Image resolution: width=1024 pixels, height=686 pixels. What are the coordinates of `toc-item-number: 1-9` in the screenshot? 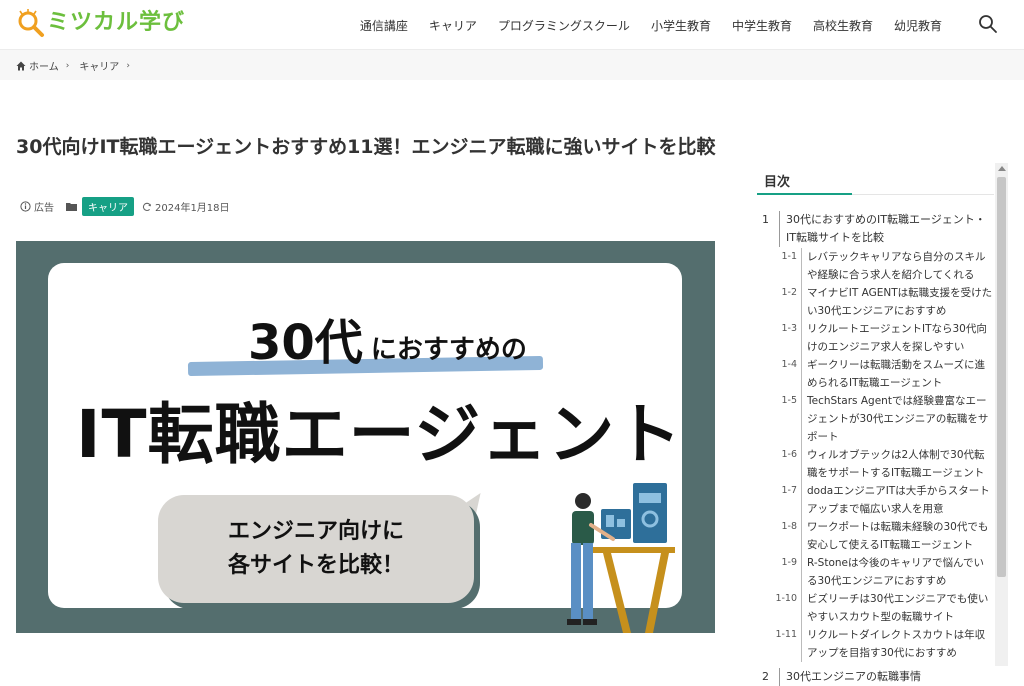 It's located at (789, 562).